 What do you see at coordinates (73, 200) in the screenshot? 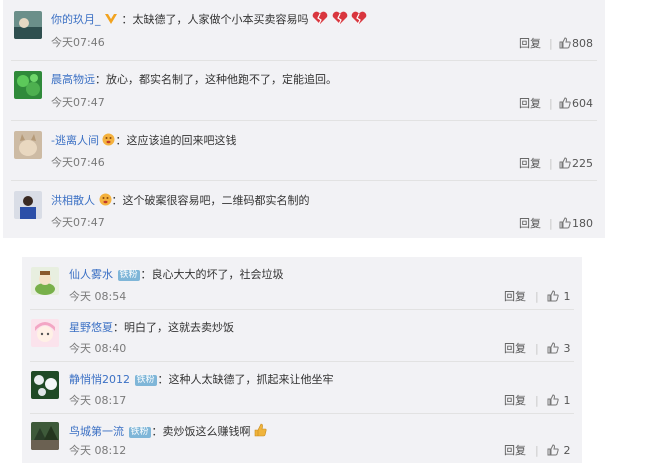
I see `username: 洪相散人` at bounding box center [73, 200].